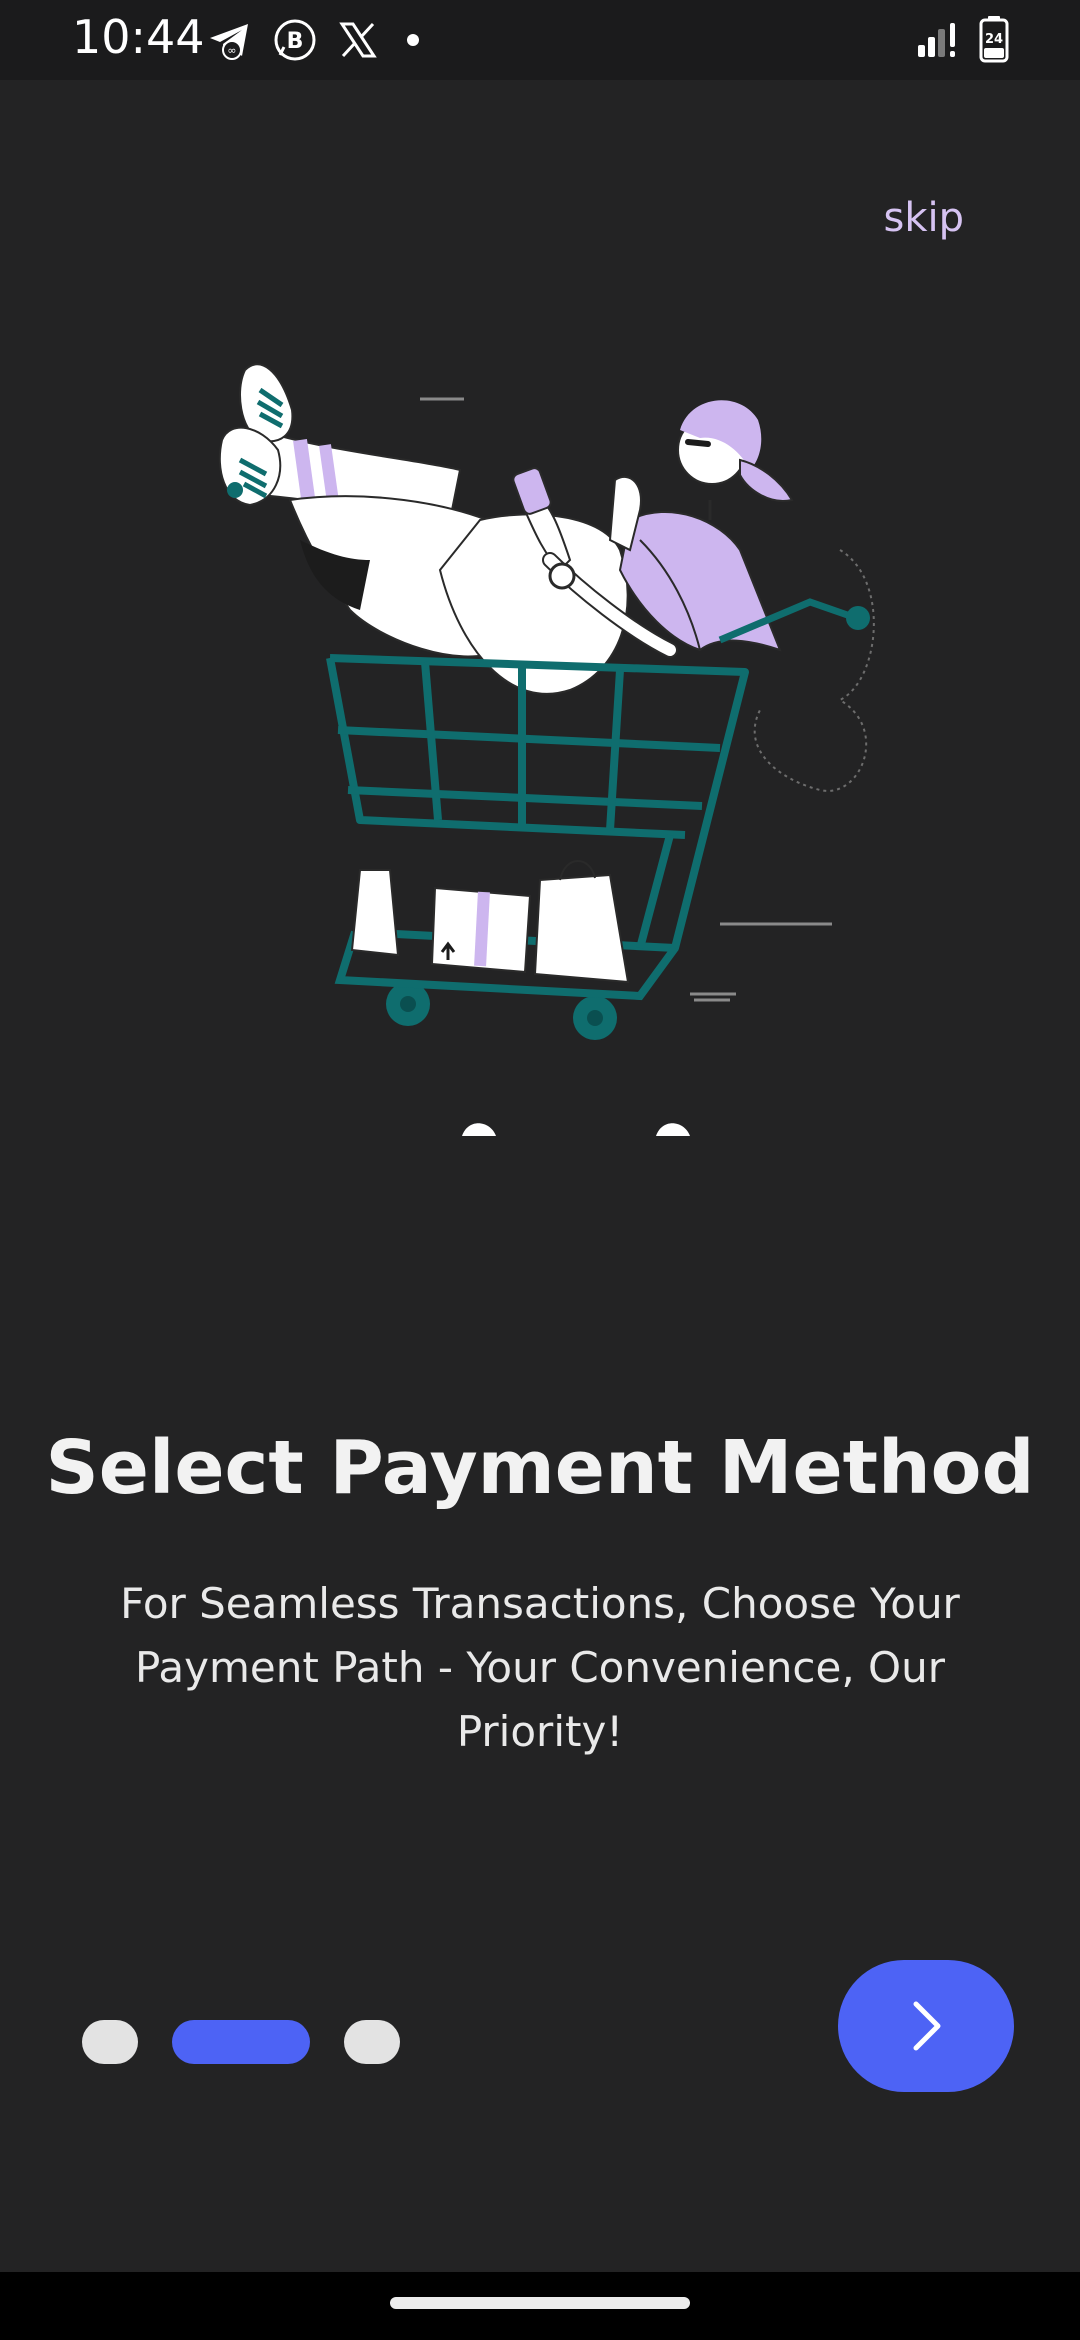 The height and width of the screenshot is (2340, 1080). Describe the element at coordinates (540, 40) in the screenshot. I see `status-bar: 10:44 ∞ B 24` at that location.